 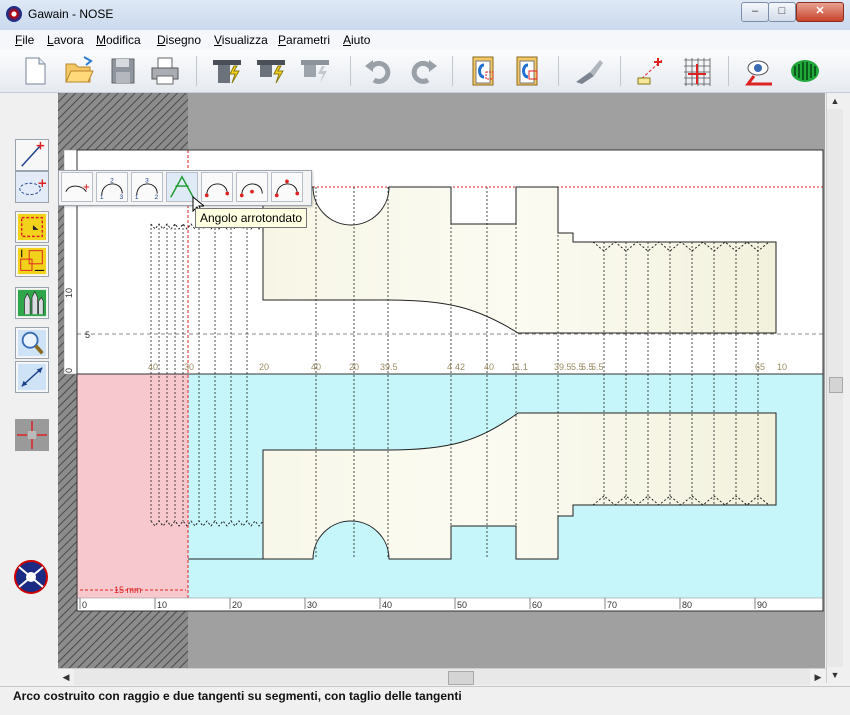 I want to click on lathe-program-icon, so click(x=315, y=71).